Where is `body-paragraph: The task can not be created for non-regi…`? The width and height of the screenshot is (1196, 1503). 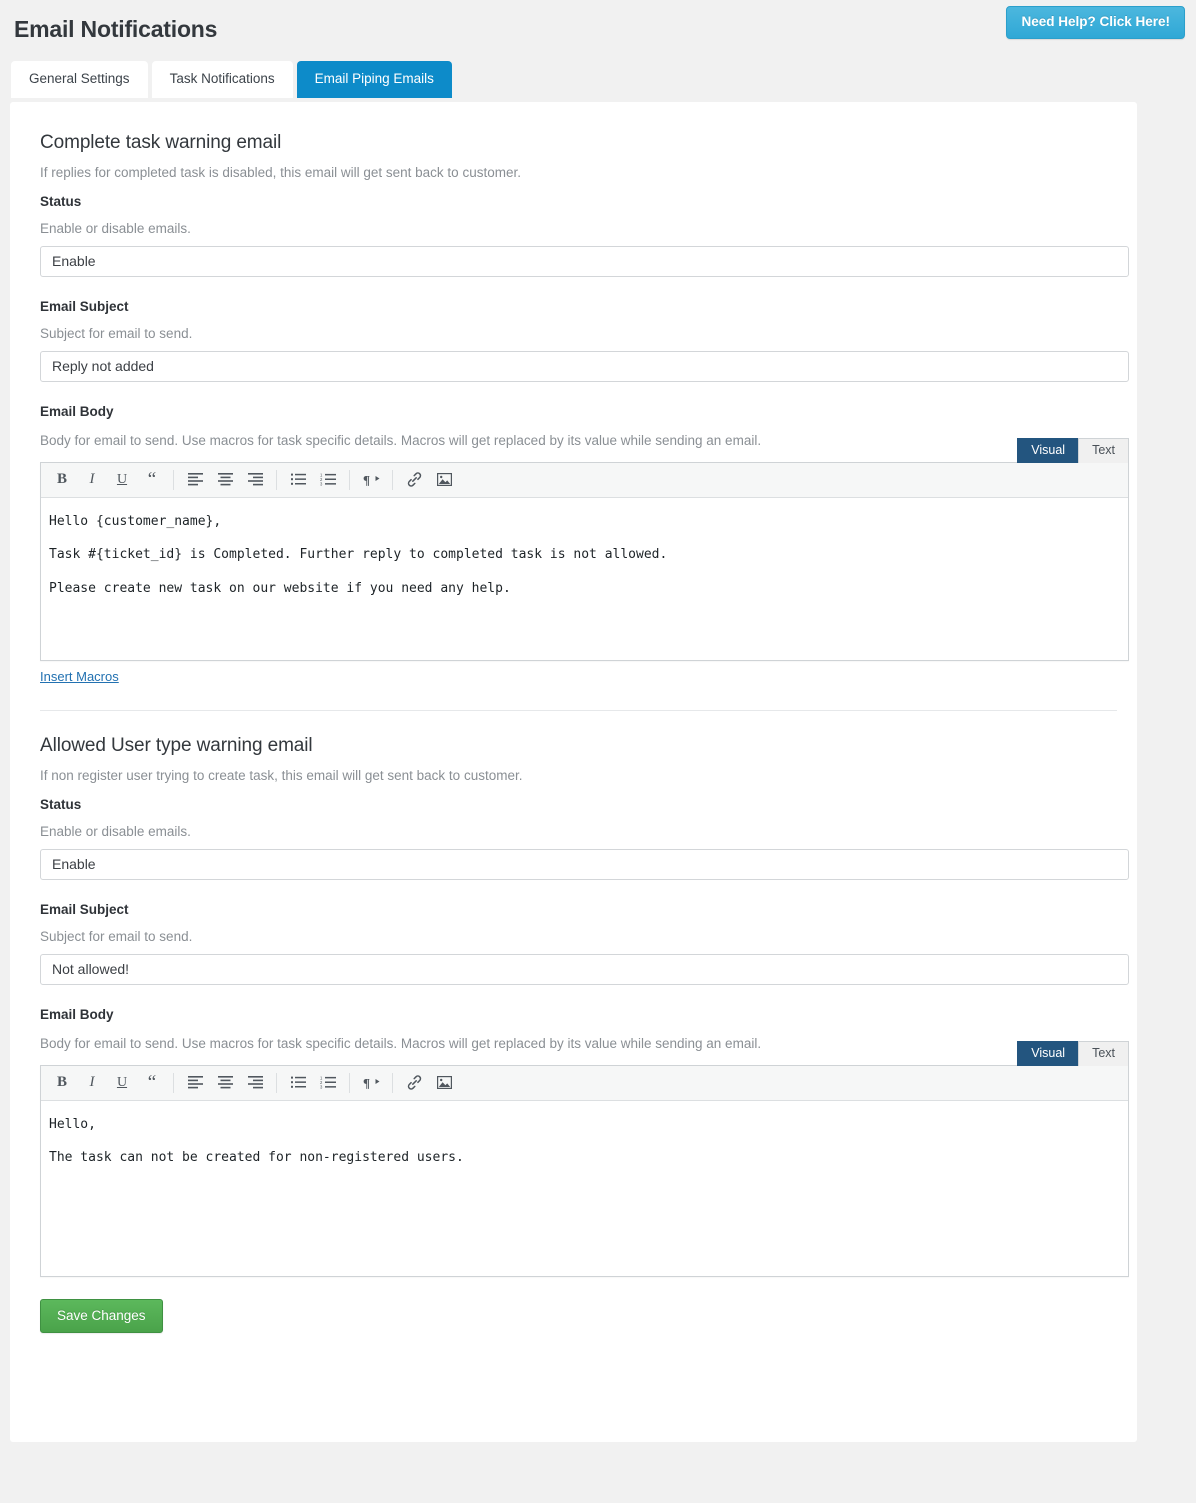
body-paragraph: The task can not be created for non-regi… is located at coordinates (256, 1157).